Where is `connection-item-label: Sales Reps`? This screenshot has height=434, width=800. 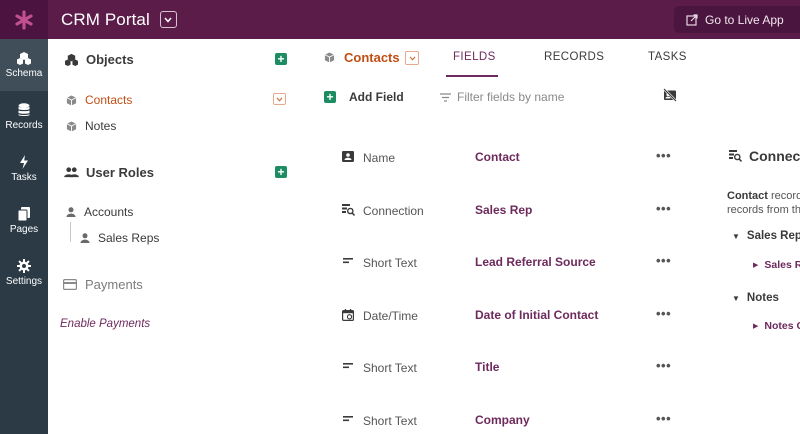
connection-item-label: Sales Reps is located at coordinates (782, 265).